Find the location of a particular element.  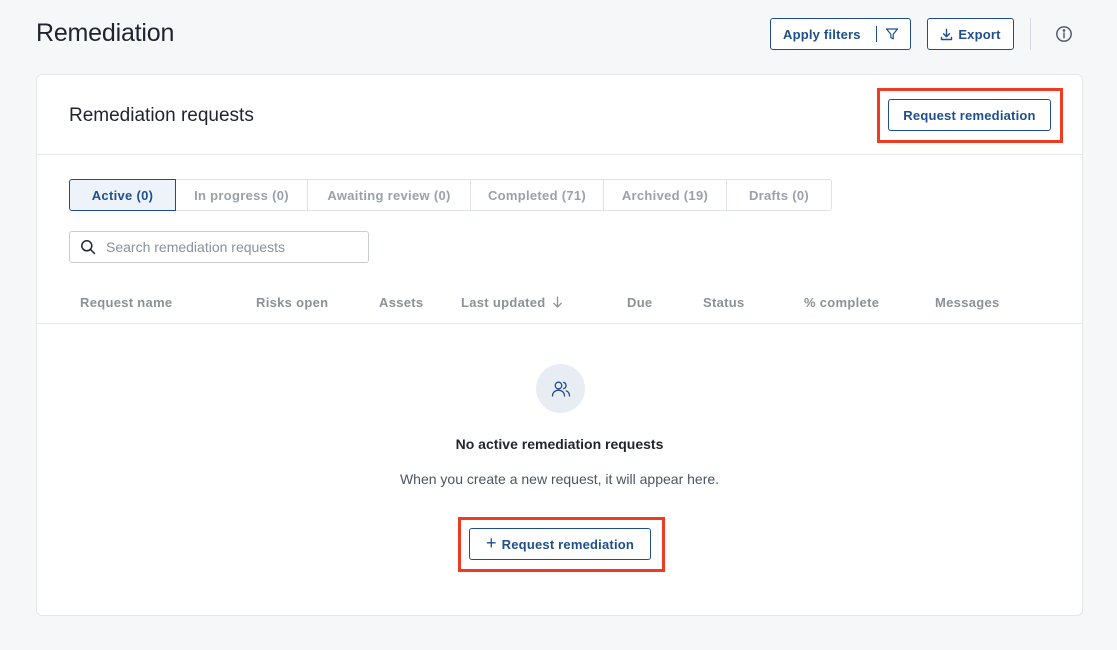

tab-active: Active (0) is located at coordinates (122, 195).